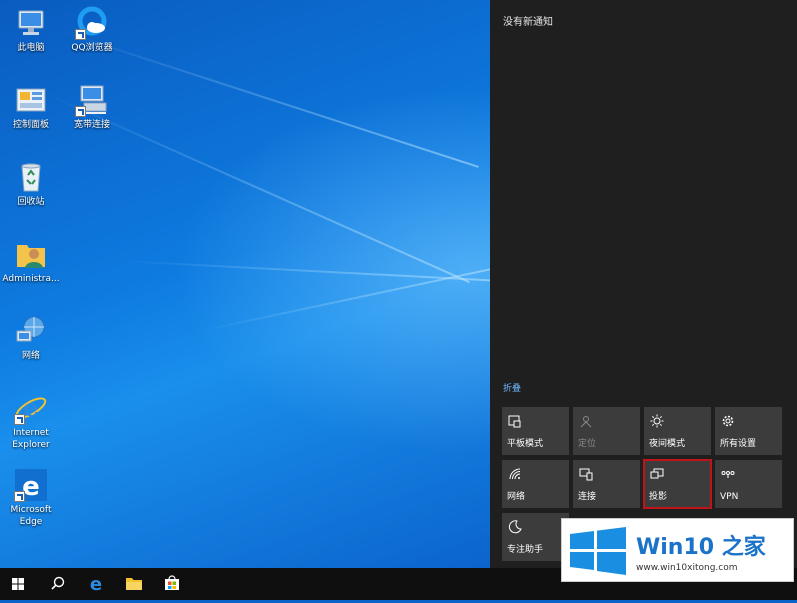 The height and width of the screenshot is (603, 797). Describe the element at coordinates (31, 516) in the screenshot. I see `desktop-icon-label: Microsoft Edge` at that location.